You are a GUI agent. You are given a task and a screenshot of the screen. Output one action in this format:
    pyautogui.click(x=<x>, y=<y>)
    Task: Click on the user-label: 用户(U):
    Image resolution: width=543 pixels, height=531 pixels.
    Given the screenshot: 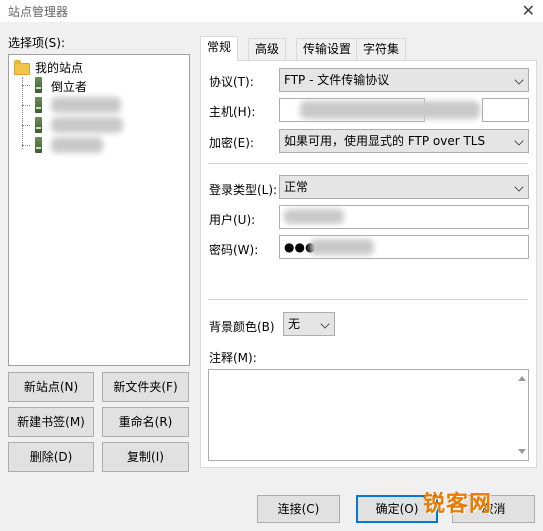 What is the action you would take?
    pyautogui.click(x=232, y=220)
    